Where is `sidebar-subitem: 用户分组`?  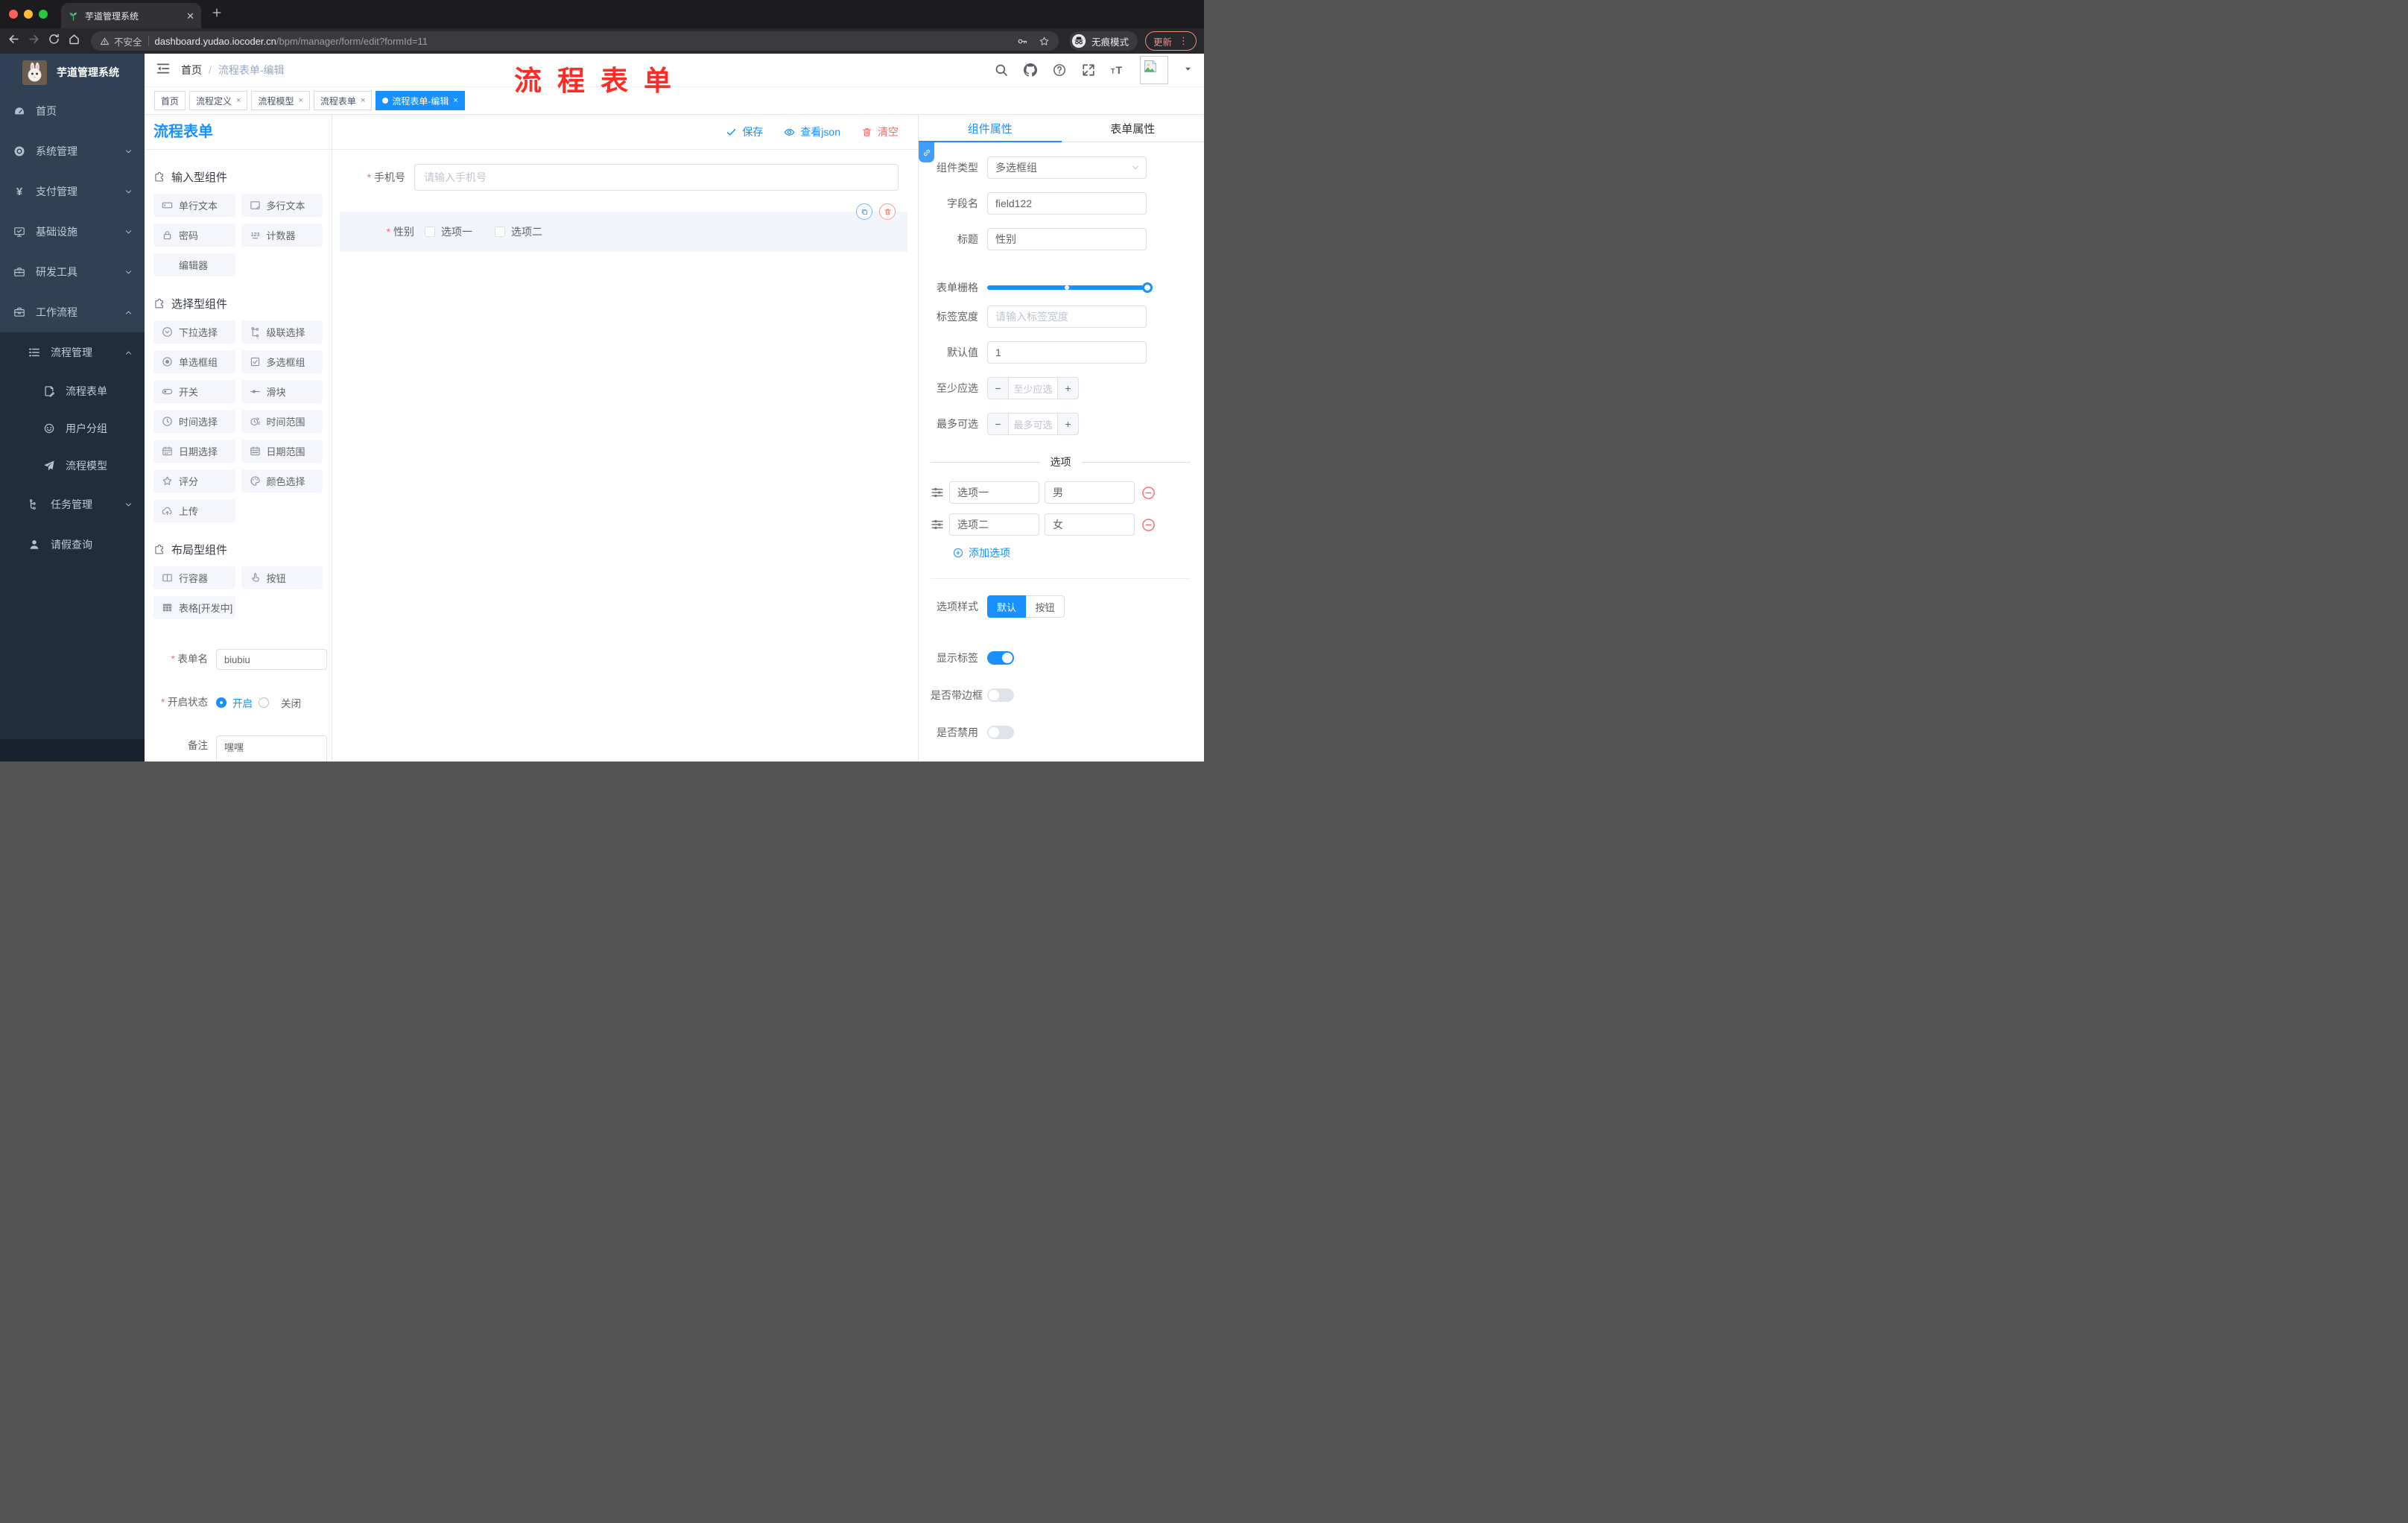 sidebar-subitem: 用户分组 is located at coordinates (72, 428).